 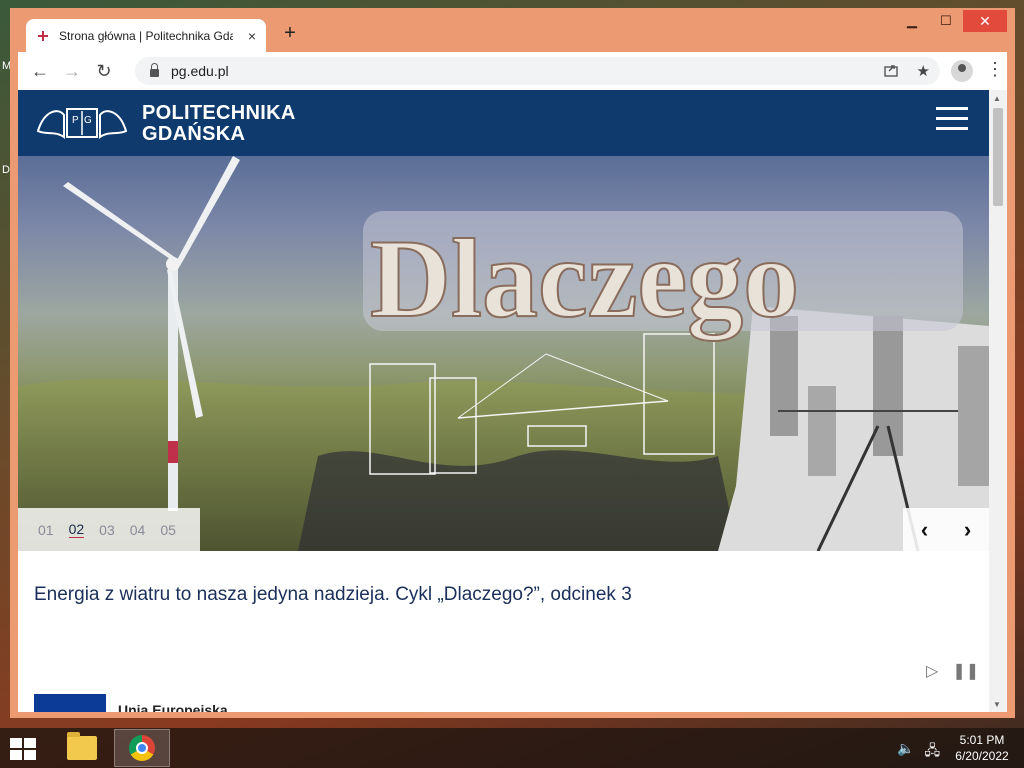 What do you see at coordinates (154, 70) in the screenshot?
I see `lock-icon` at bounding box center [154, 70].